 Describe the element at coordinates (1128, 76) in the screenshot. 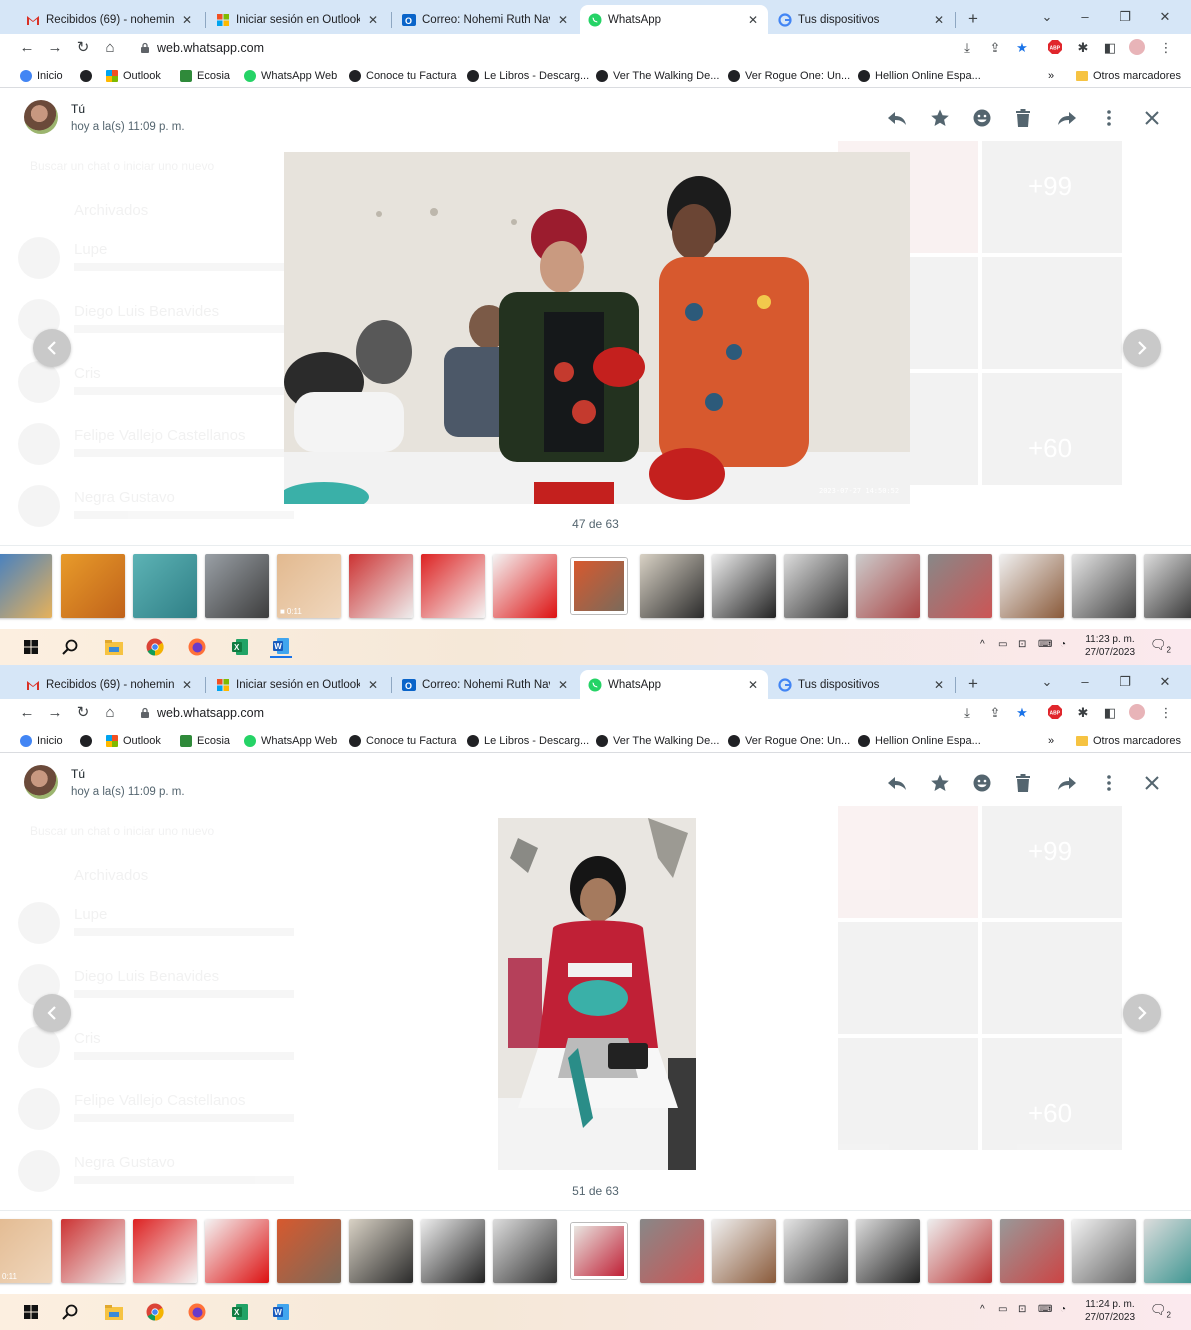

I see `other-bookmarks: Otros marcadores` at that location.